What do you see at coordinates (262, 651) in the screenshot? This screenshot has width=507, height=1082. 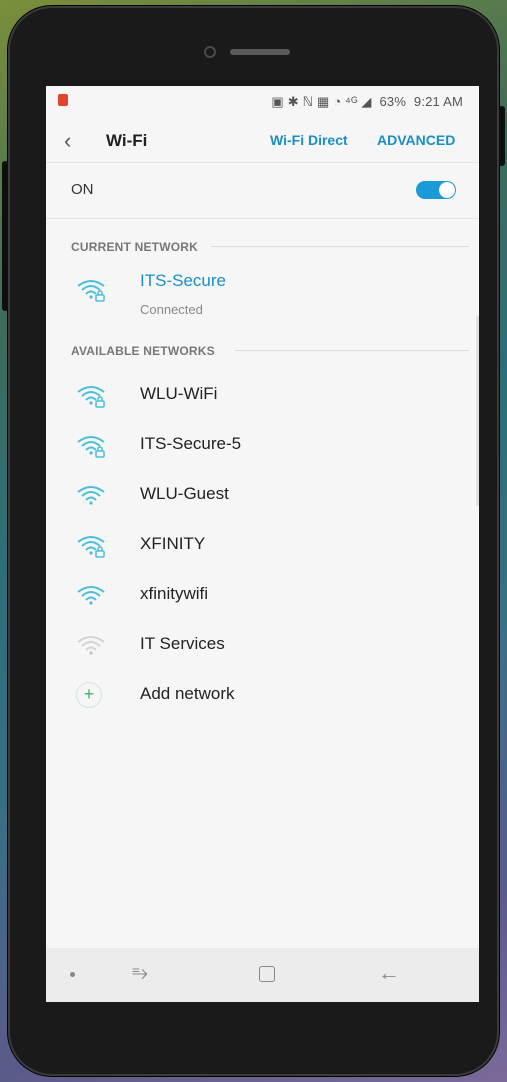 I see `network-item: IT Services` at bounding box center [262, 651].